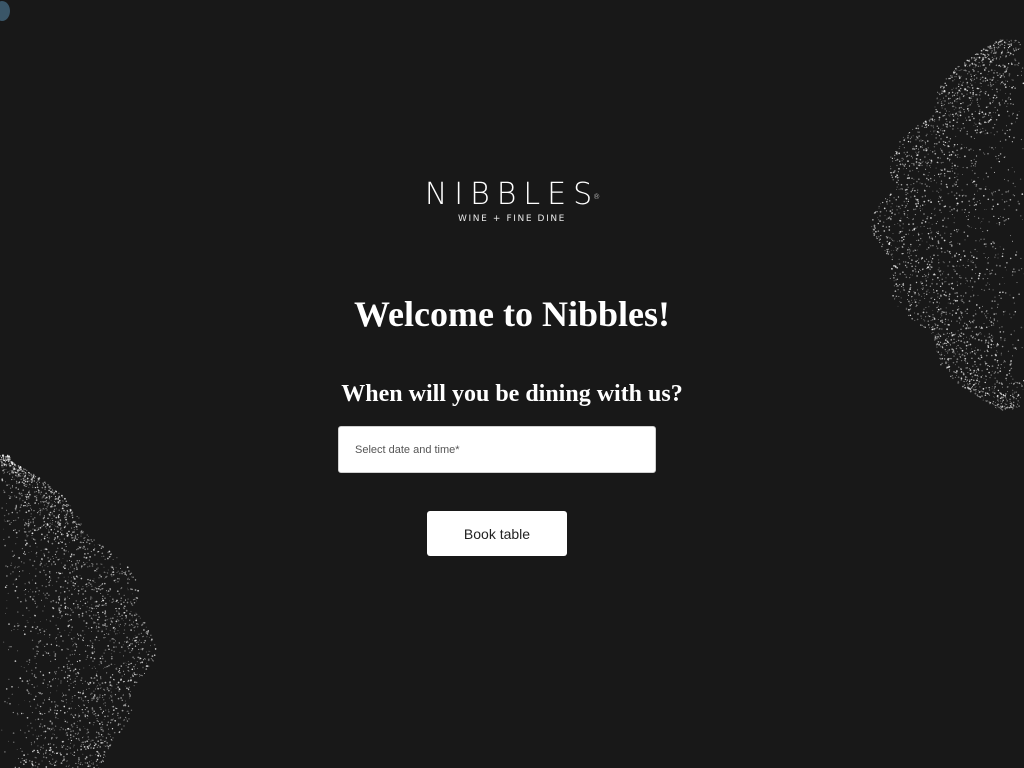 This screenshot has width=1024, height=768. I want to click on brand-wordmark: NIBBLES®, so click(516, 195).